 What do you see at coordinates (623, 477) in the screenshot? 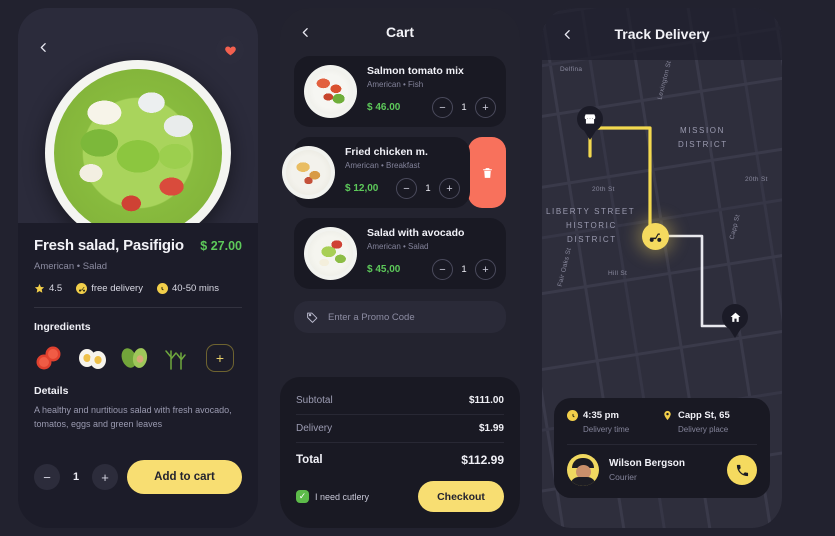
I see `courier-role: Courier` at bounding box center [623, 477].